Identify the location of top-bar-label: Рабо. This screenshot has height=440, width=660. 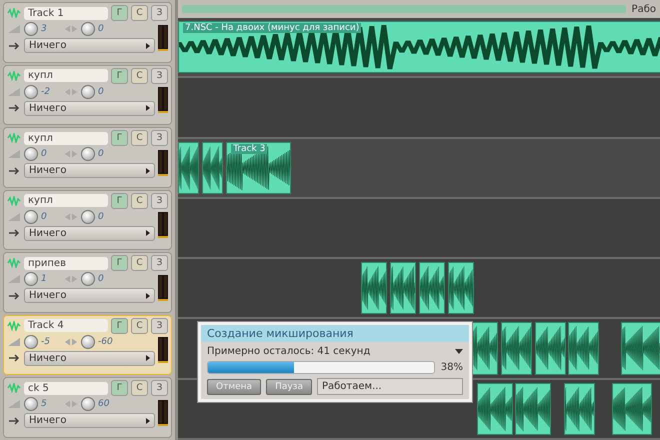
(644, 9).